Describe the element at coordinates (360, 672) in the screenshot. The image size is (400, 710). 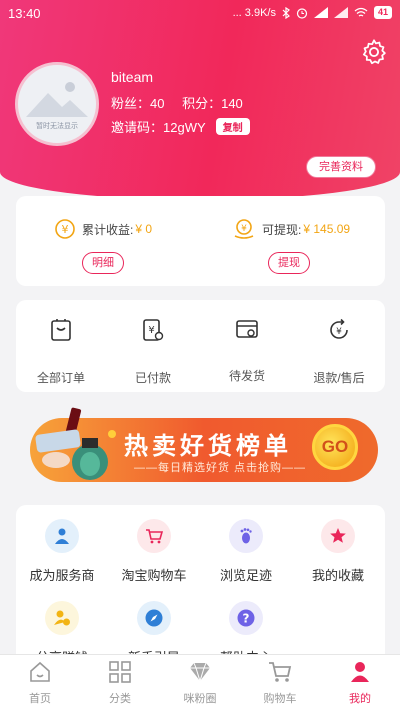
I see `profile-icon` at that location.